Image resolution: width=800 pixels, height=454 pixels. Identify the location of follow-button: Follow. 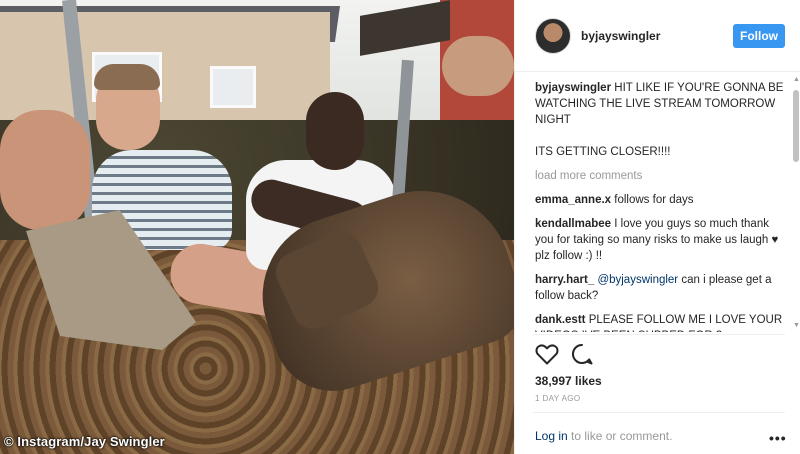
(759, 36).